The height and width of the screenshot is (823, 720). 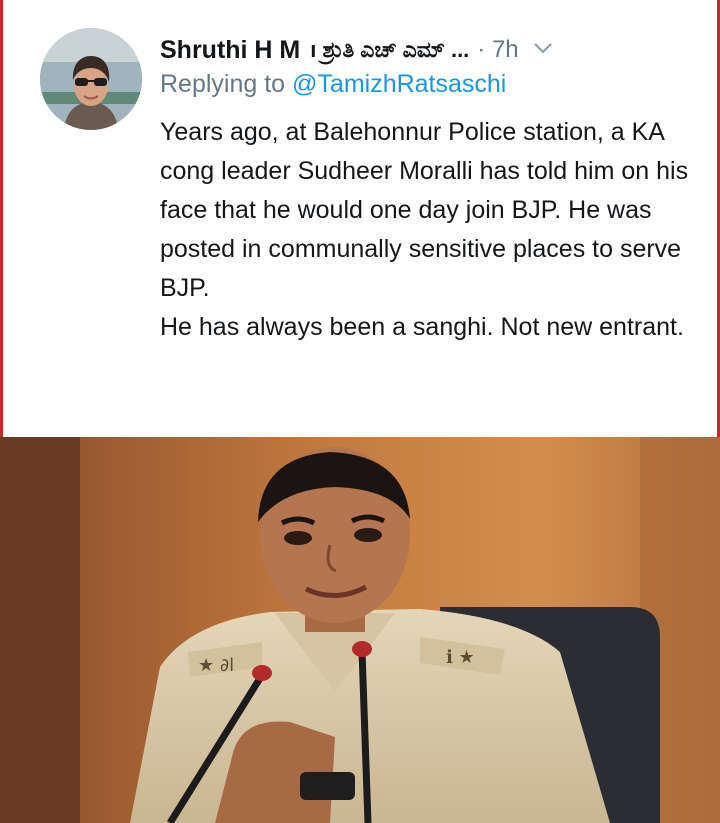 I want to click on reply-prefix: Replying to, so click(x=223, y=84).